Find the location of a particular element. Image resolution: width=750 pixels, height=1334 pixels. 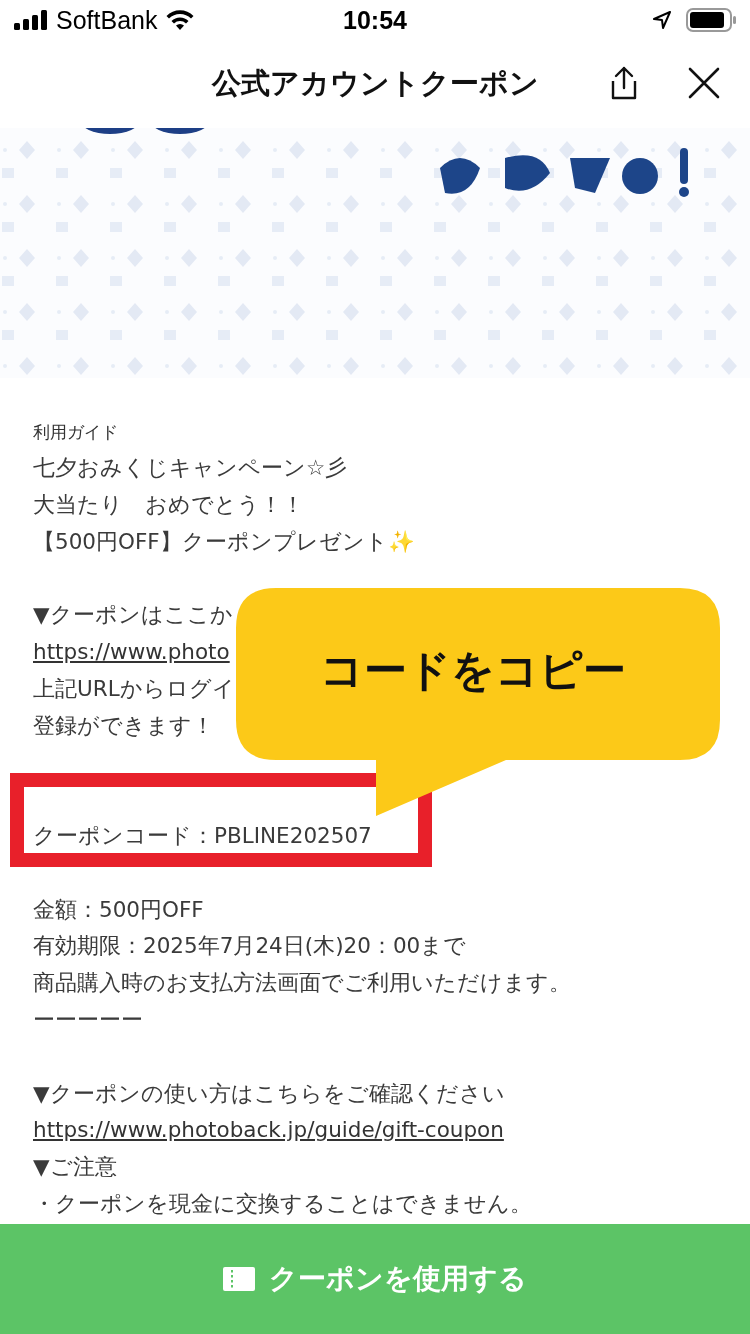

carrier-name: SoftBank is located at coordinates (107, 20).